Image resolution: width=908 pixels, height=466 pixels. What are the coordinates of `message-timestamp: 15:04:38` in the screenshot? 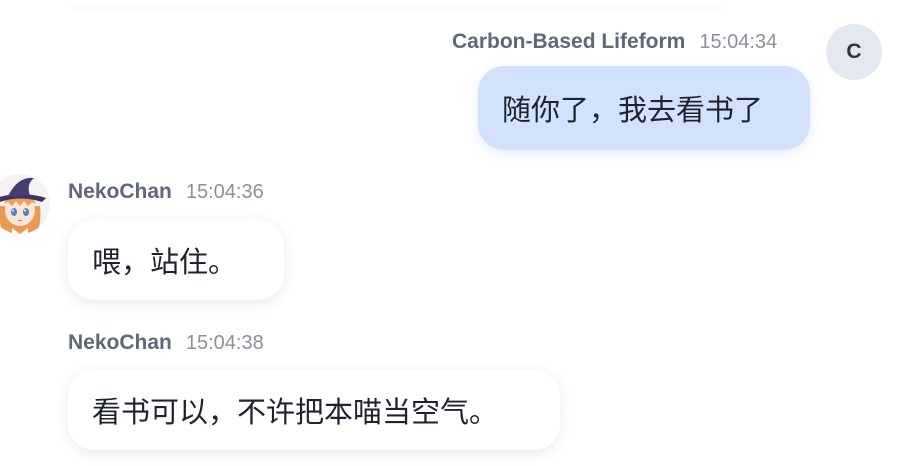 It's located at (224, 343).